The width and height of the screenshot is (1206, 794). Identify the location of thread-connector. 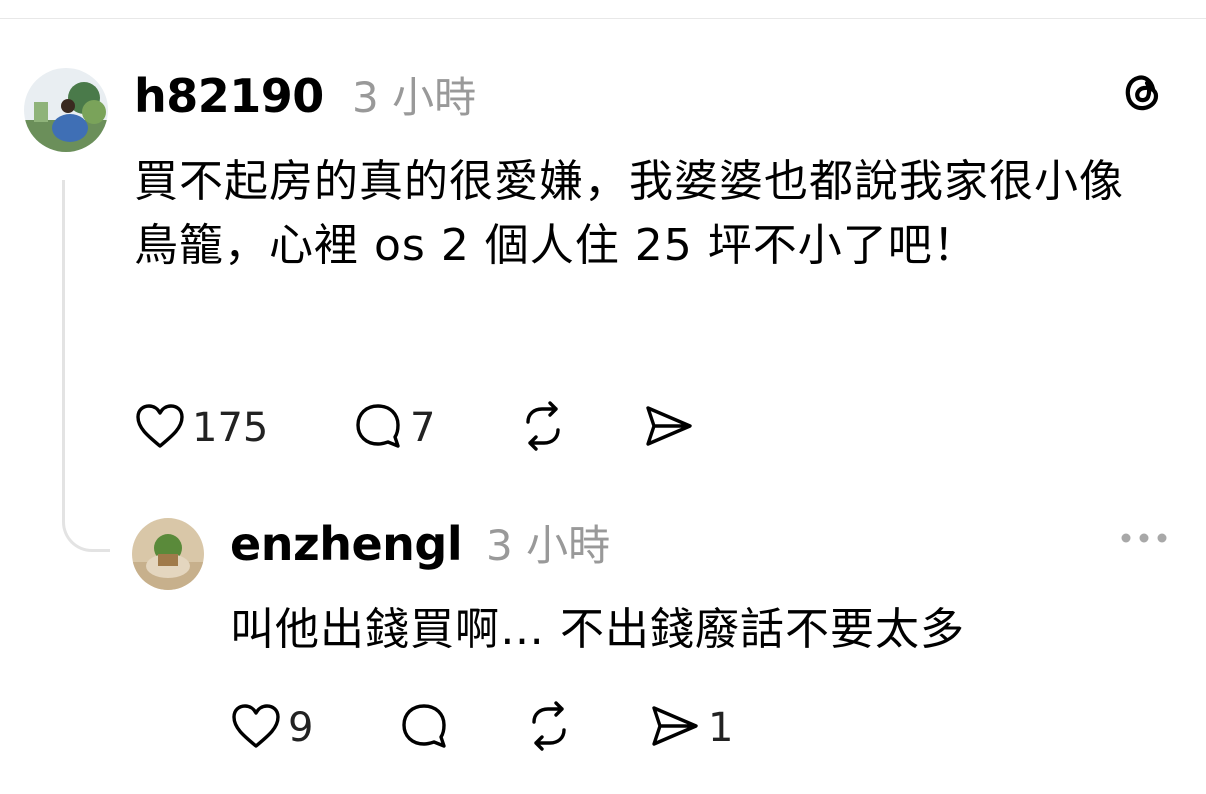
(86, 366).